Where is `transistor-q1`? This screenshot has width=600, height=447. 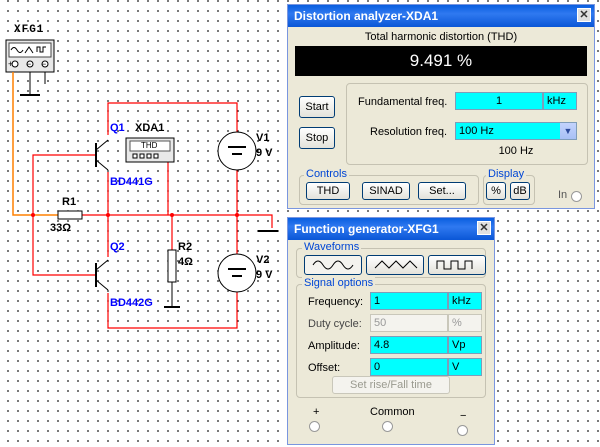
transistor-q1 is located at coordinates (102, 155).